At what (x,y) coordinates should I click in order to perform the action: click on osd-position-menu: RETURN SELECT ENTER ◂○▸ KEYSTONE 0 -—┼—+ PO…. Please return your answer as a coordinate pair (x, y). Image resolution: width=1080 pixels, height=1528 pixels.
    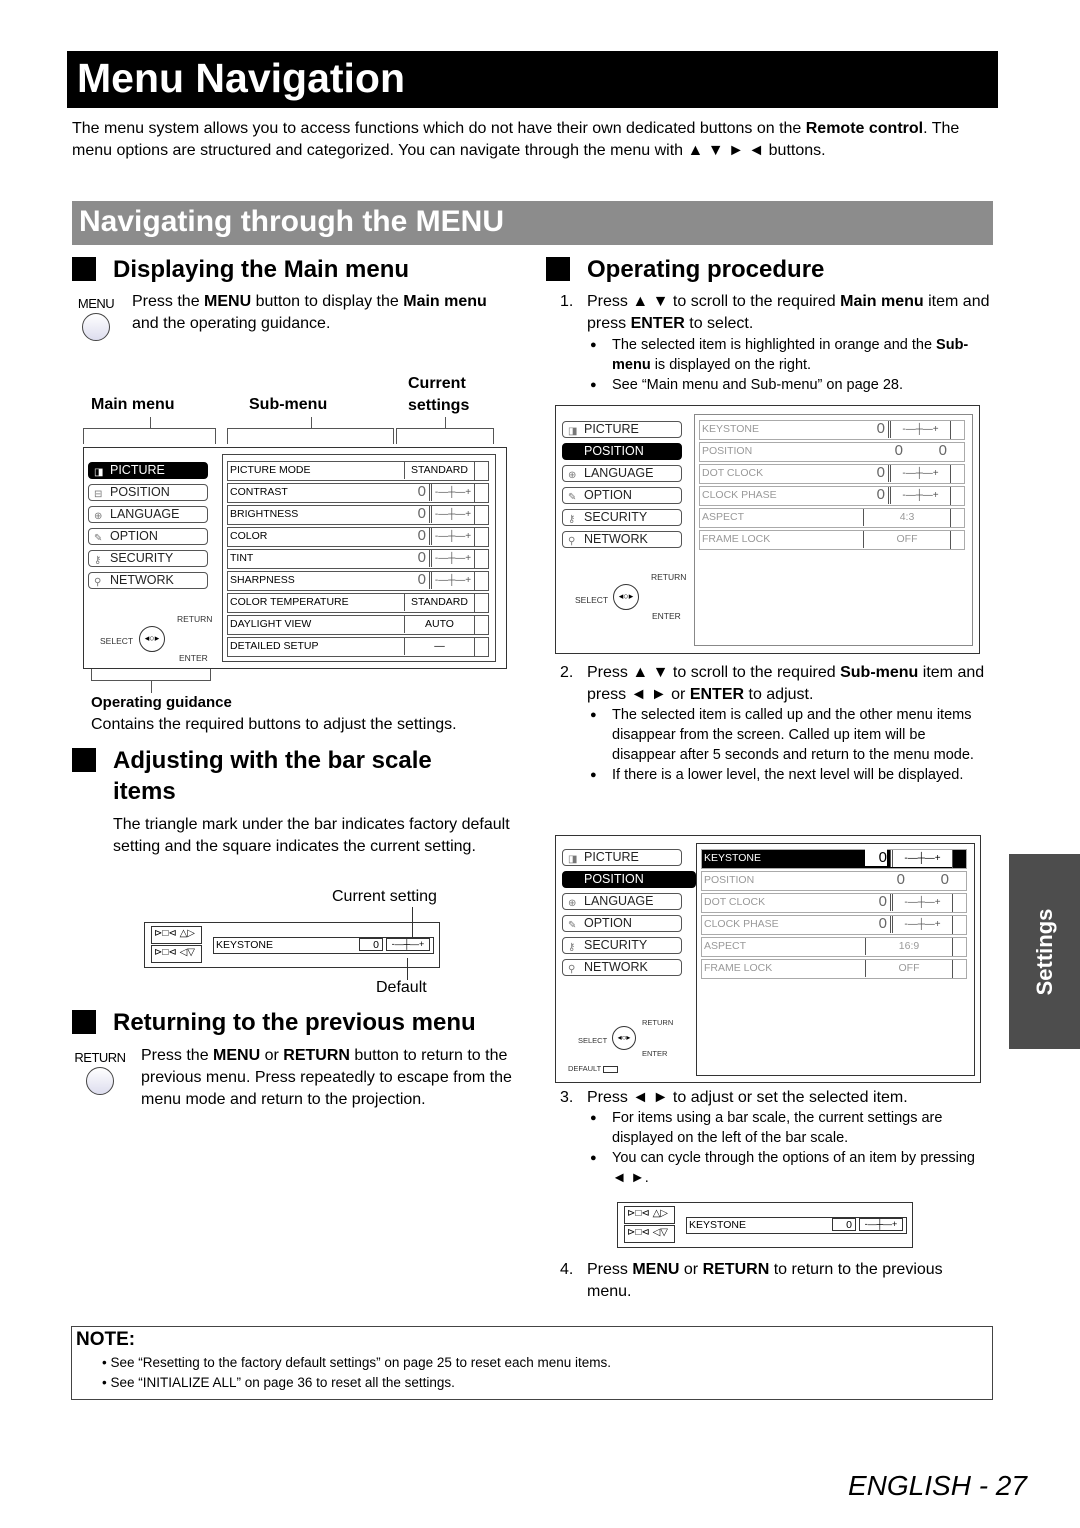
    Looking at the image, I should click on (767, 529).